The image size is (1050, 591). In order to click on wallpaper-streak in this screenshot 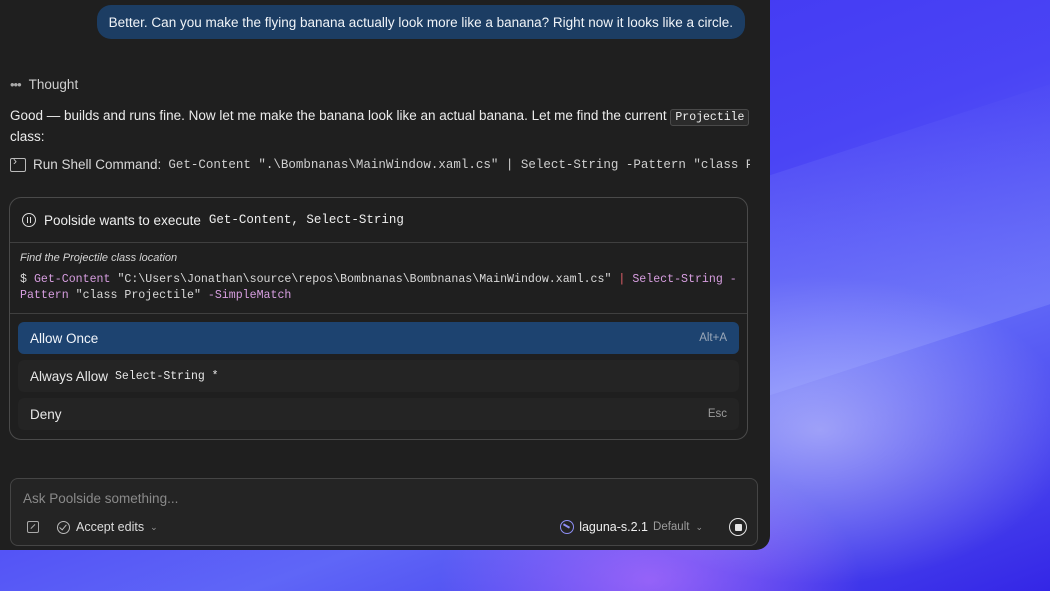, I will do `click(910, 230)`.